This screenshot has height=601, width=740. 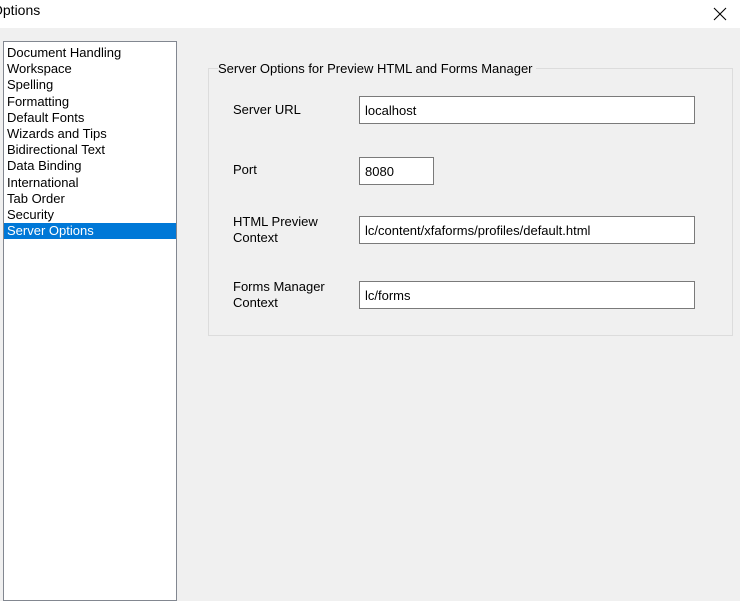 What do you see at coordinates (527, 110) in the screenshot?
I see `server-url-input` at bounding box center [527, 110].